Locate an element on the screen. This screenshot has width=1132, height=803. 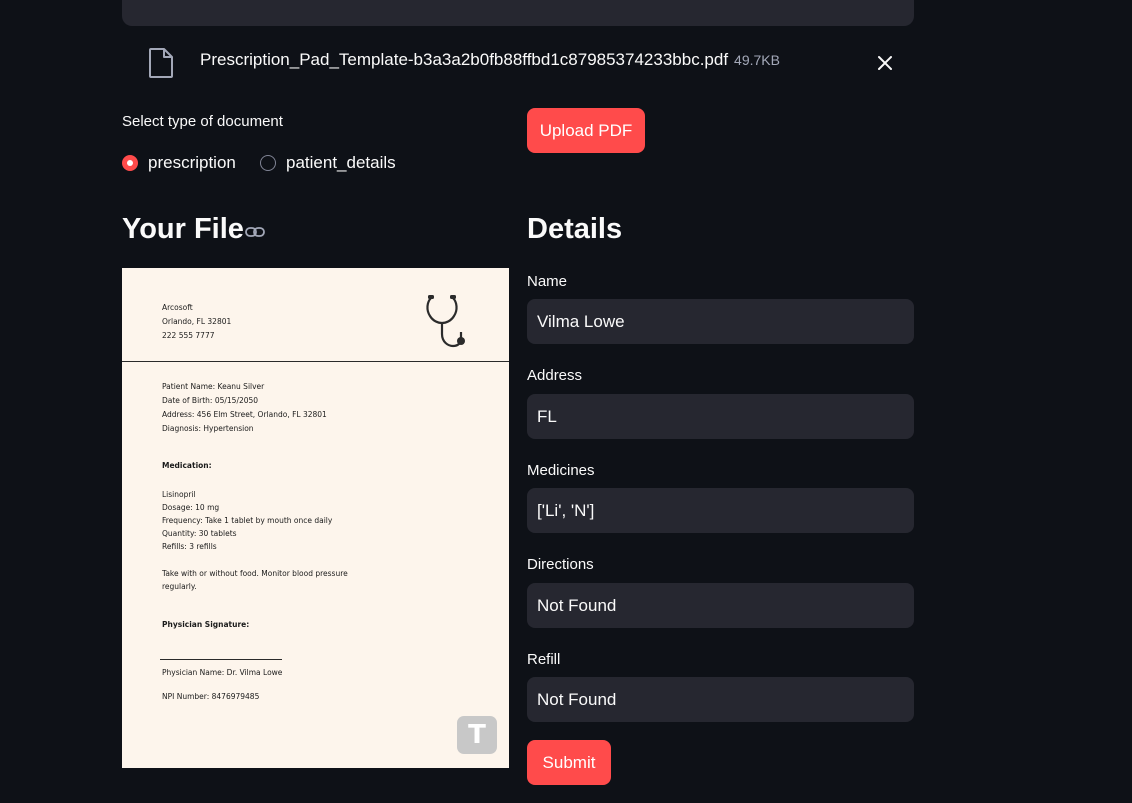
submit-button: Submit is located at coordinates (569, 762).